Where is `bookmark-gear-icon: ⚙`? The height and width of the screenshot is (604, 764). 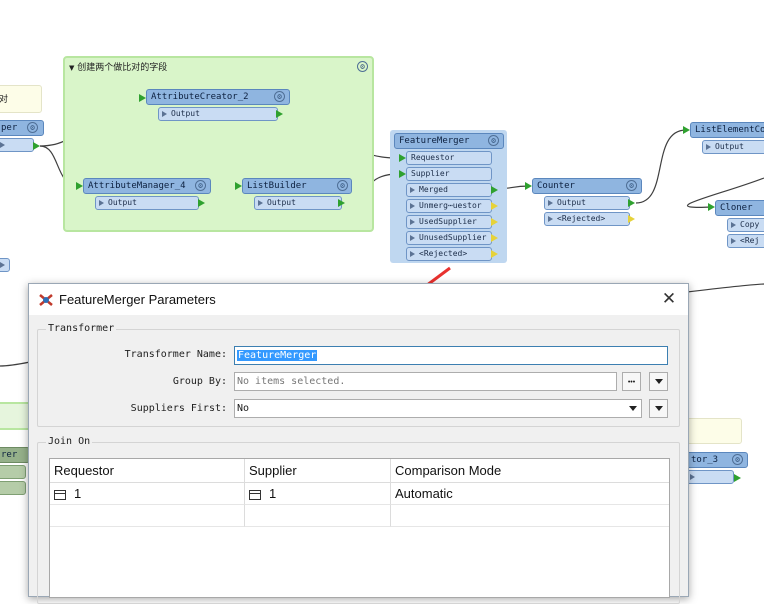 bookmark-gear-icon: ⚙ is located at coordinates (362, 66).